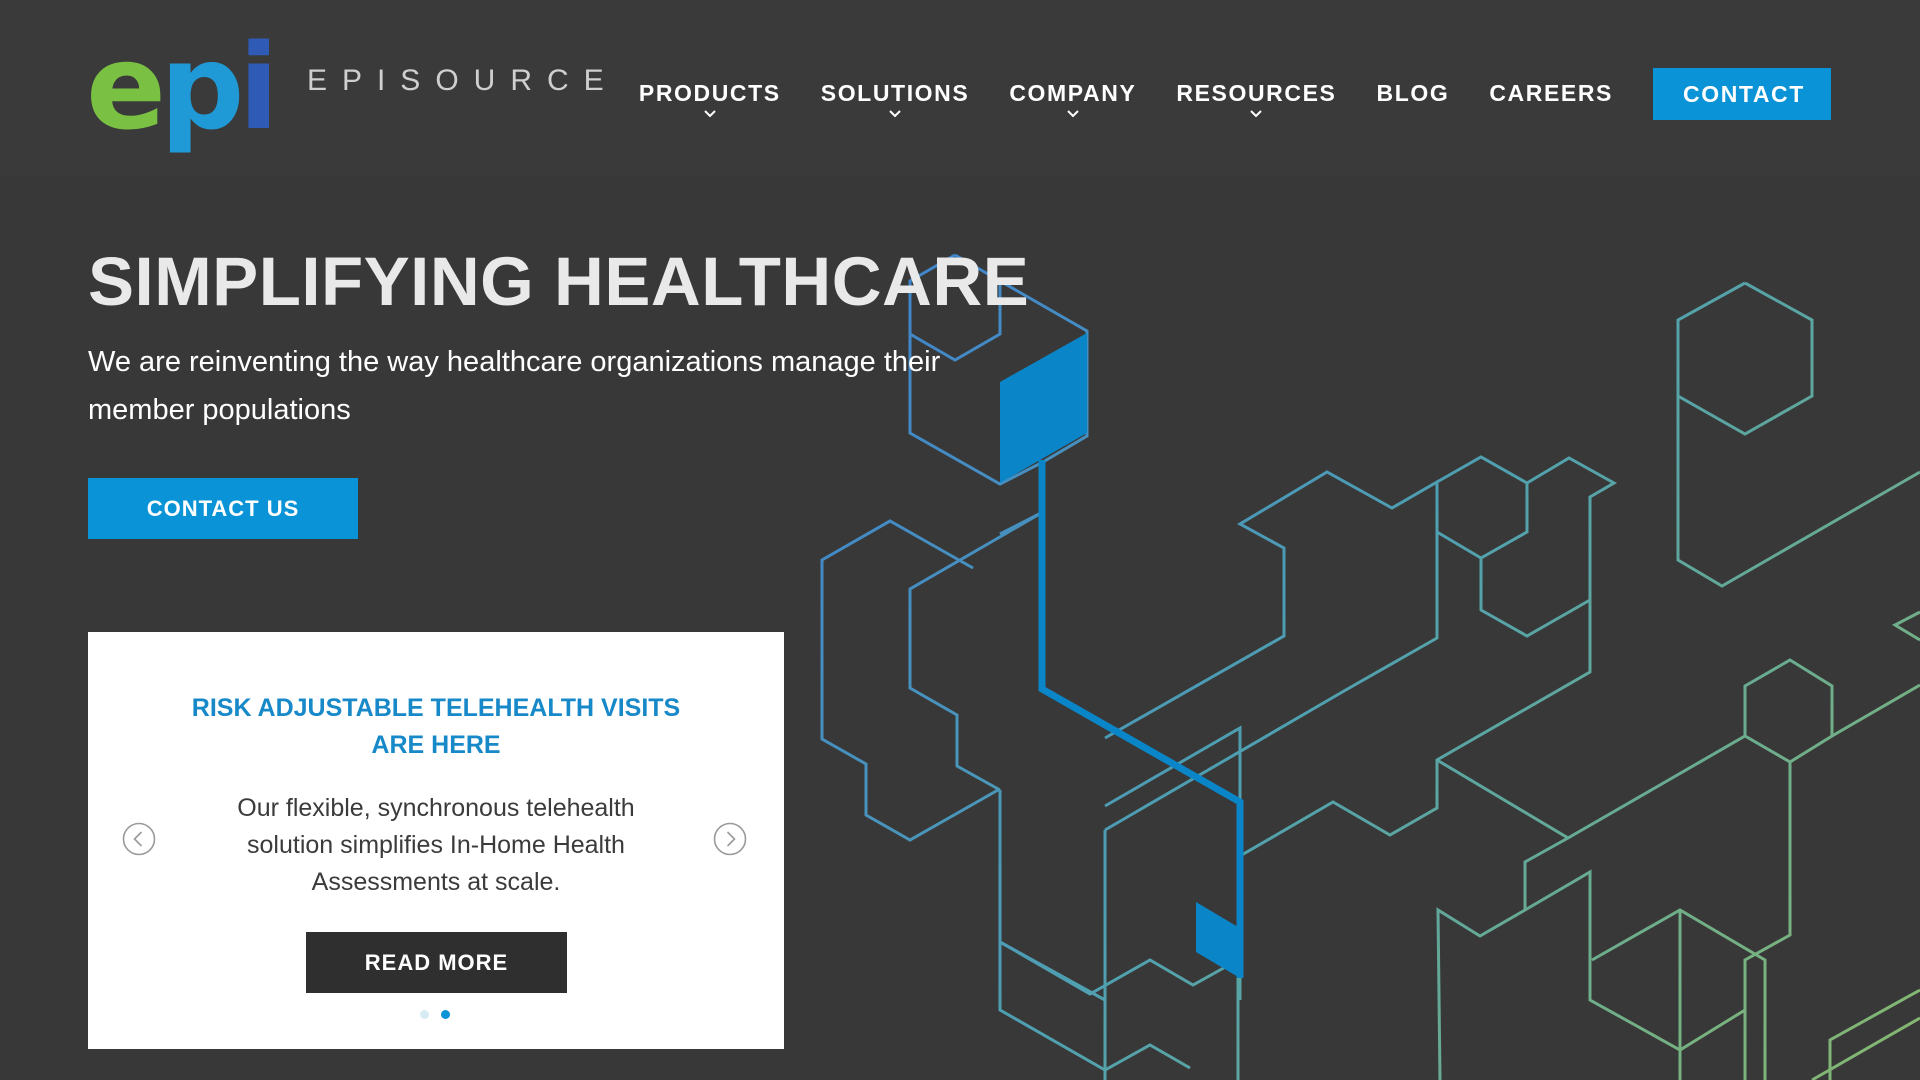 This screenshot has height=1080, width=1920. Describe the element at coordinates (223, 508) in the screenshot. I see `contact-us-button: CONTACT US` at that location.